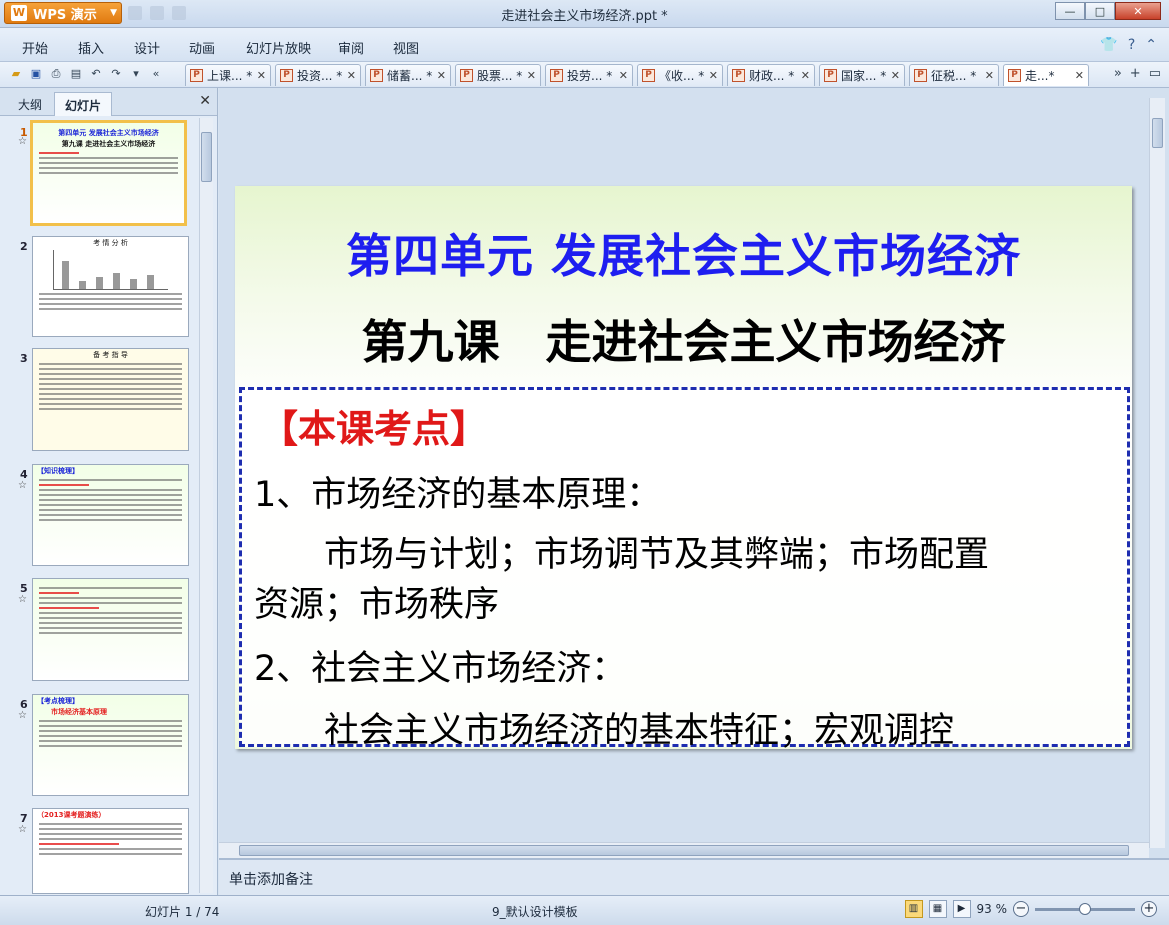  I want to click on normal-view-icon: ▥, so click(913, 909).